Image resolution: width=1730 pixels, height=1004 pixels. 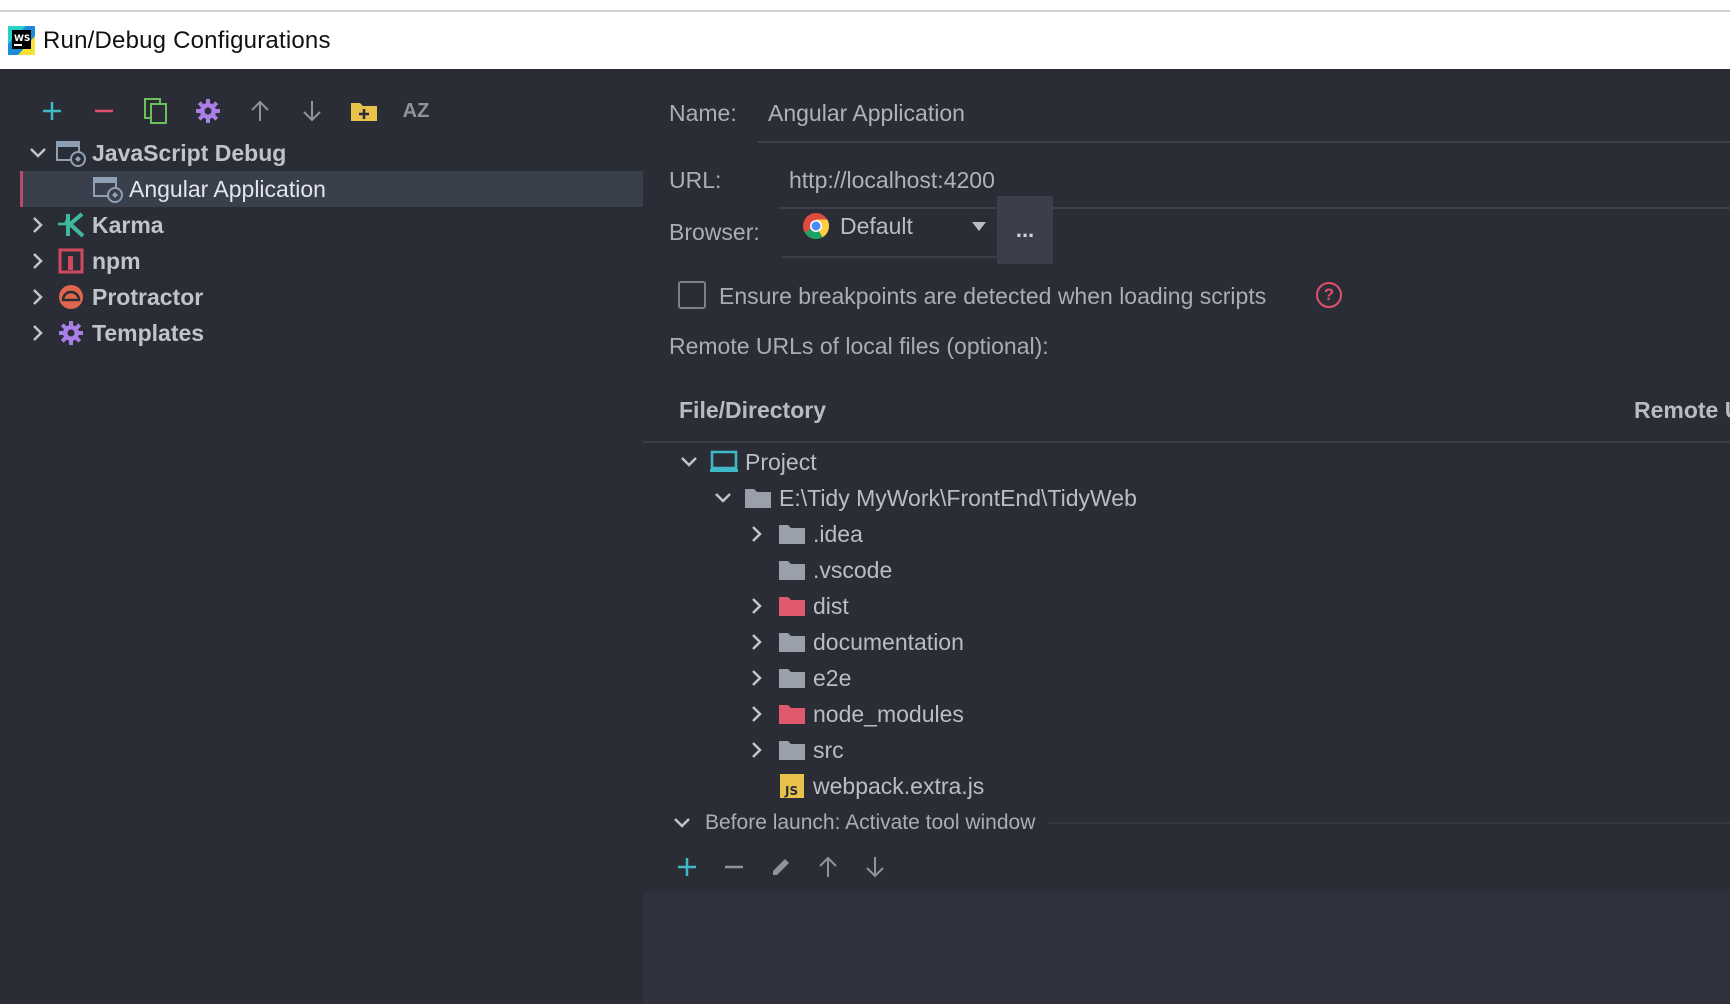 I want to click on file-tree-row: e2e, so click(x=799, y=678).